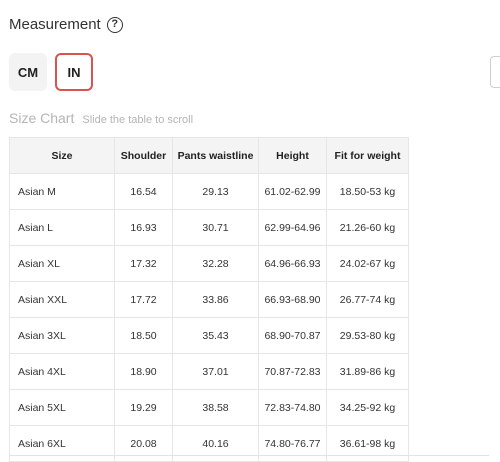 The image size is (500, 462). I want to click on unit-cm-button: CM, so click(28, 72).